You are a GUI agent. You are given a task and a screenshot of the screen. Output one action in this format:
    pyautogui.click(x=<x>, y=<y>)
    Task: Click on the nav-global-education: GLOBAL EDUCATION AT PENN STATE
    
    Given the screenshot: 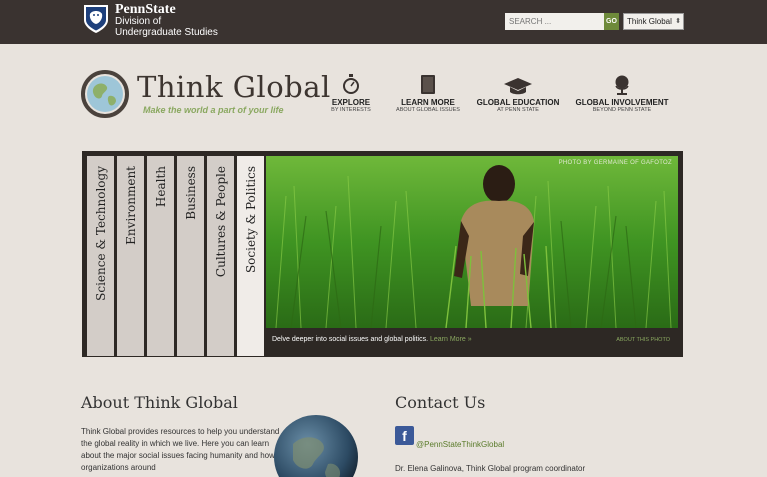 What is the action you would take?
    pyautogui.click(x=518, y=93)
    